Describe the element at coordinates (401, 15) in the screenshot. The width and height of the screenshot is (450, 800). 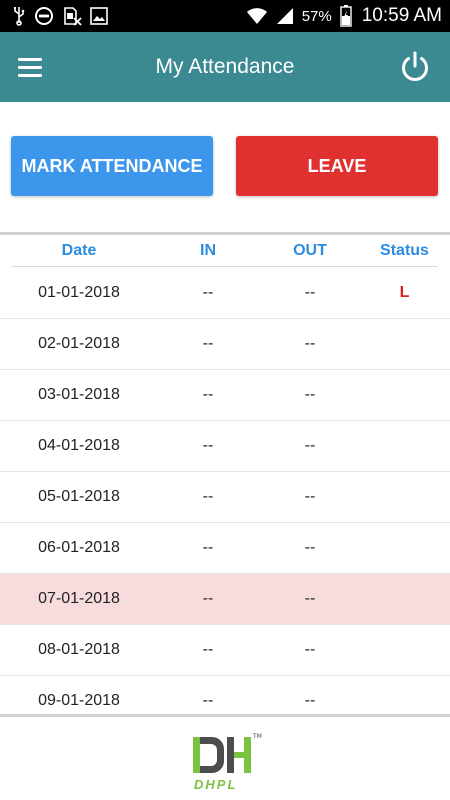
I see `clock: 10:59 AM` at that location.